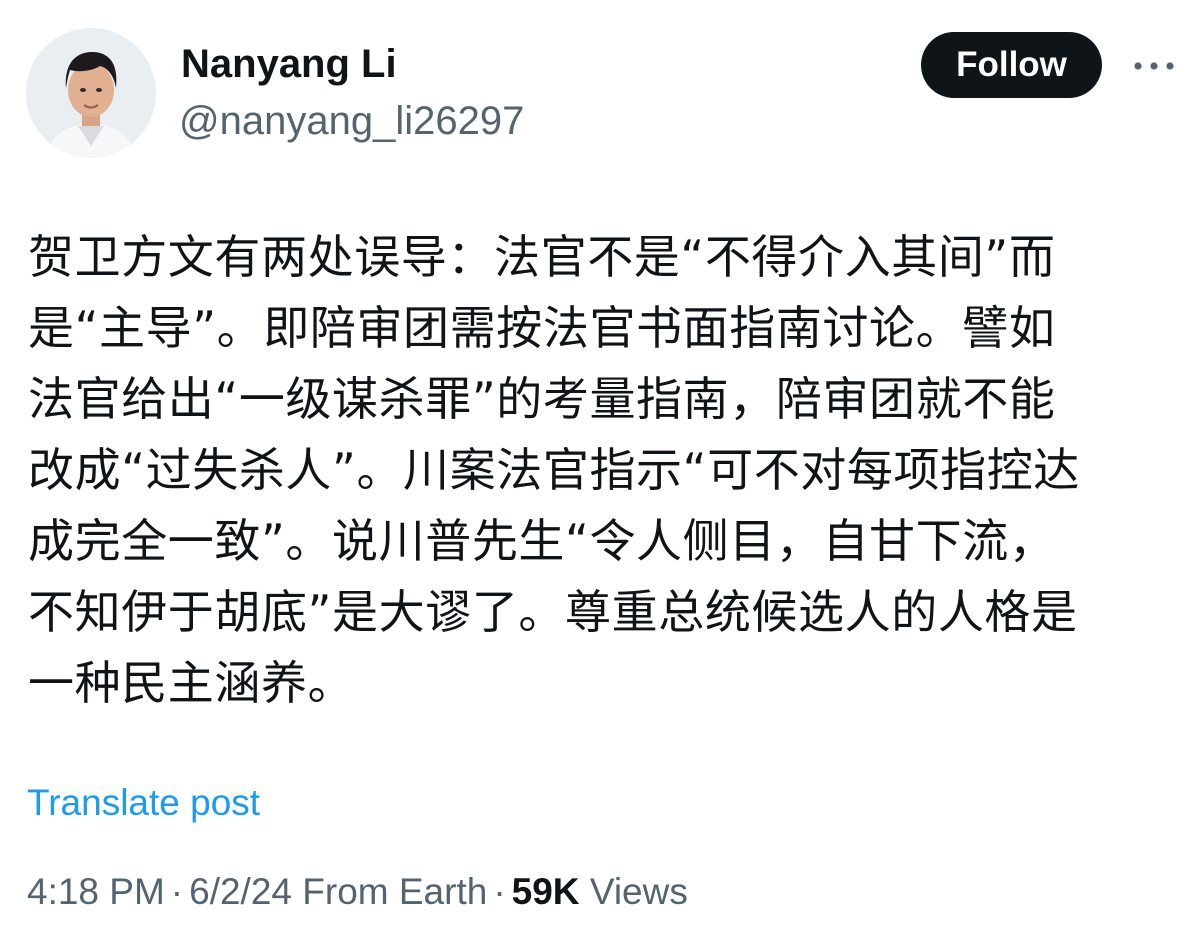  I want to click on user-handle: @nanyang_li26297, so click(351, 121).